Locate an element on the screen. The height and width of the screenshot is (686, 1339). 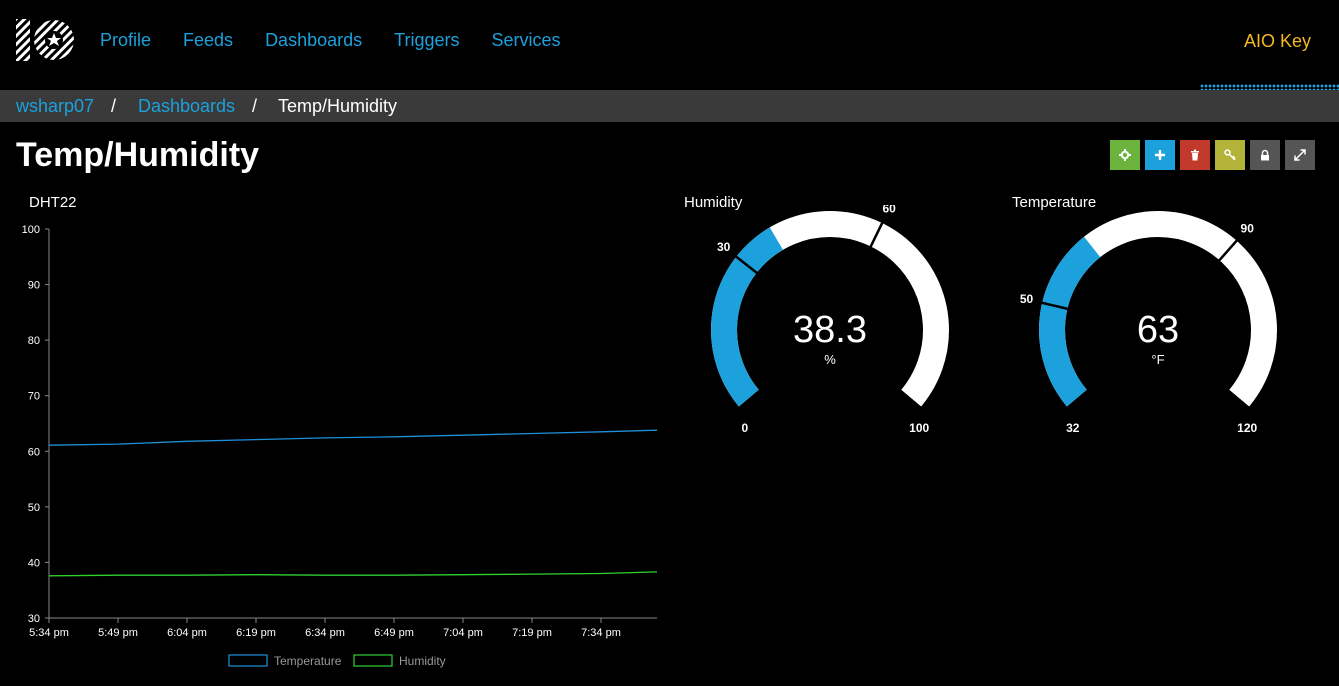
nav-triggers: Triggers is located at coordinates (426, 40).